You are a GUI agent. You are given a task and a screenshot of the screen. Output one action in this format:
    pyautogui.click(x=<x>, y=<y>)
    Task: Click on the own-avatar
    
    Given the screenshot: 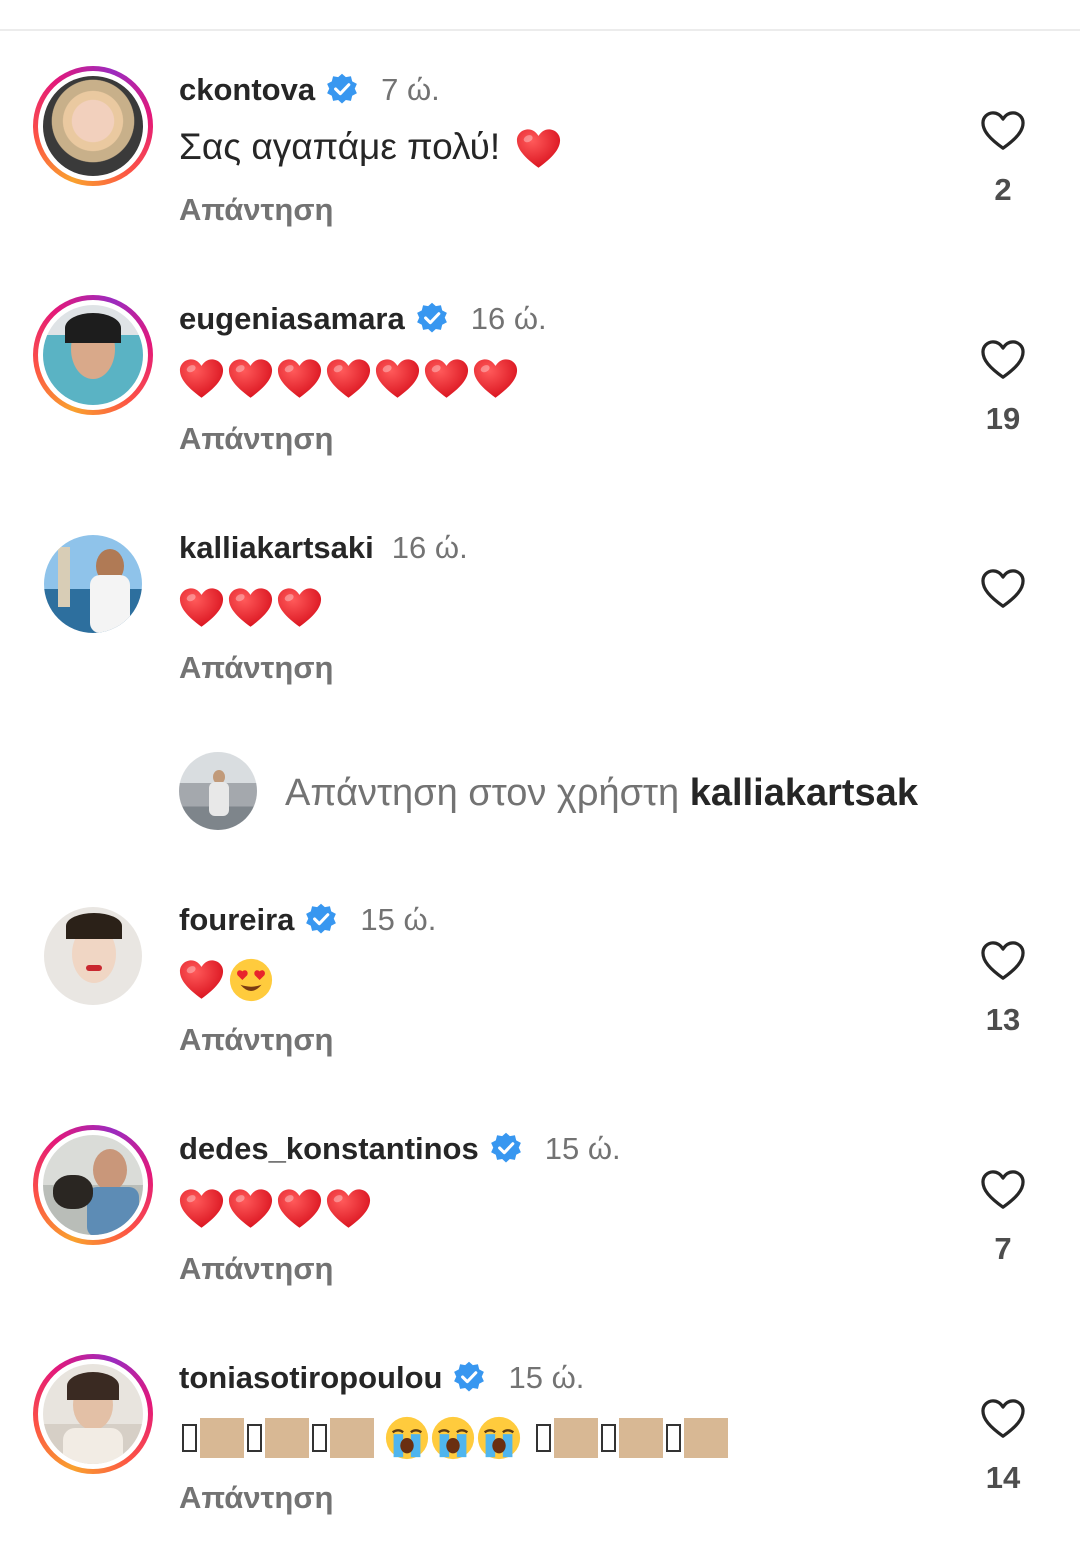 What is the action you would take?
    pyautogui.click(x=218, y=791)
    